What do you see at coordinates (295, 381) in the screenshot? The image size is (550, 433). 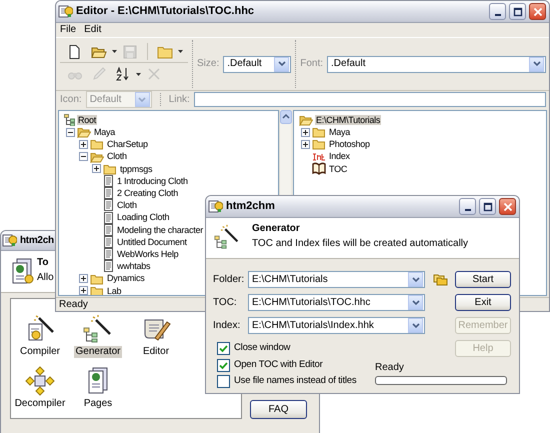 I see `checkbox-label: Use file names instead of titles` at bounding box center [295, 381].